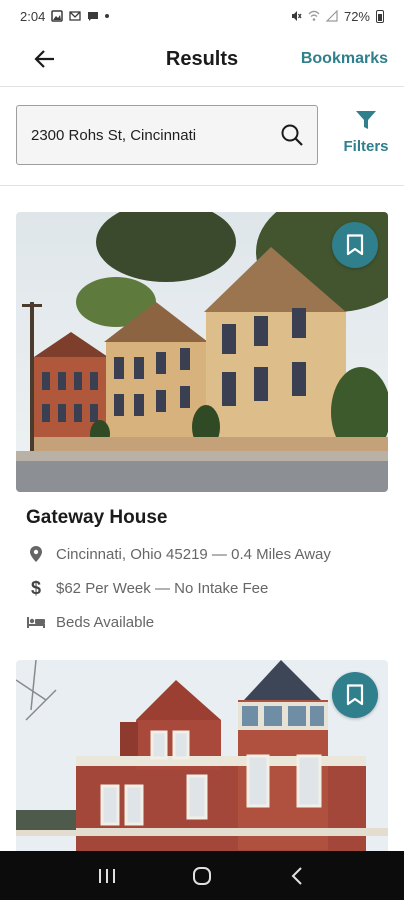 Image resolution: width=404 pixels, height=900 pixels. I want to click on home-icon, so click(201, 875).